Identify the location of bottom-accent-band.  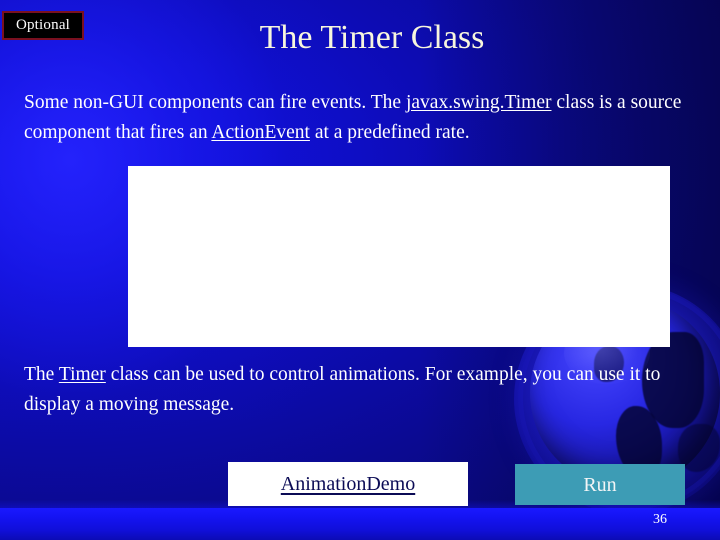
(360, 524).